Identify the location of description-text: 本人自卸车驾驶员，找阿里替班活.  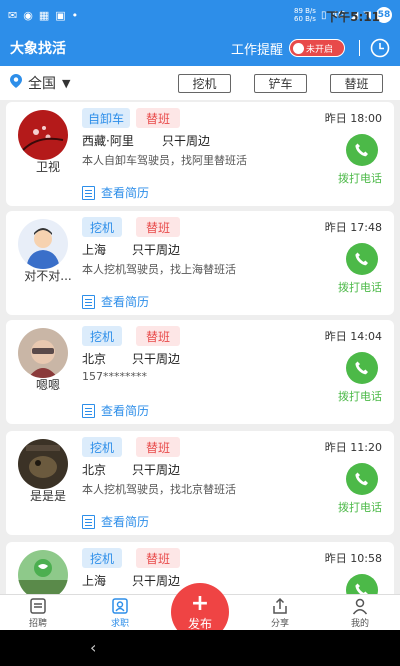
(164, 160).